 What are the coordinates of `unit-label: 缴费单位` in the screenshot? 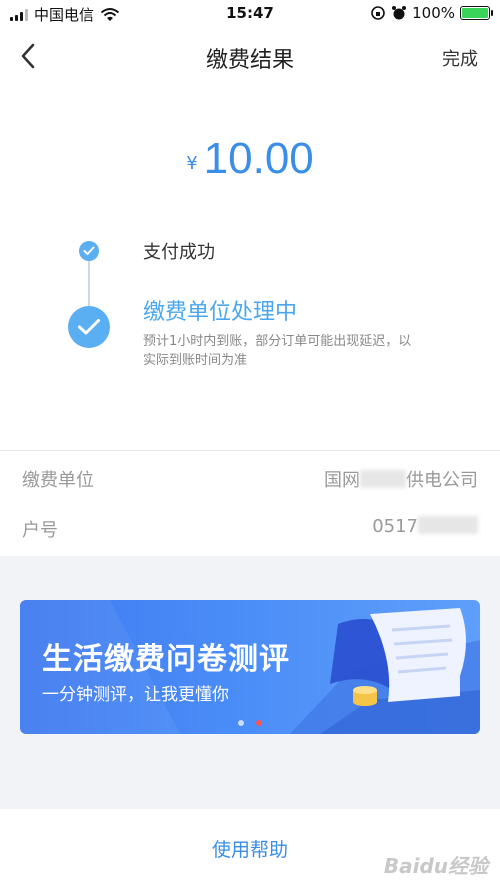 It's located at (58, 480).